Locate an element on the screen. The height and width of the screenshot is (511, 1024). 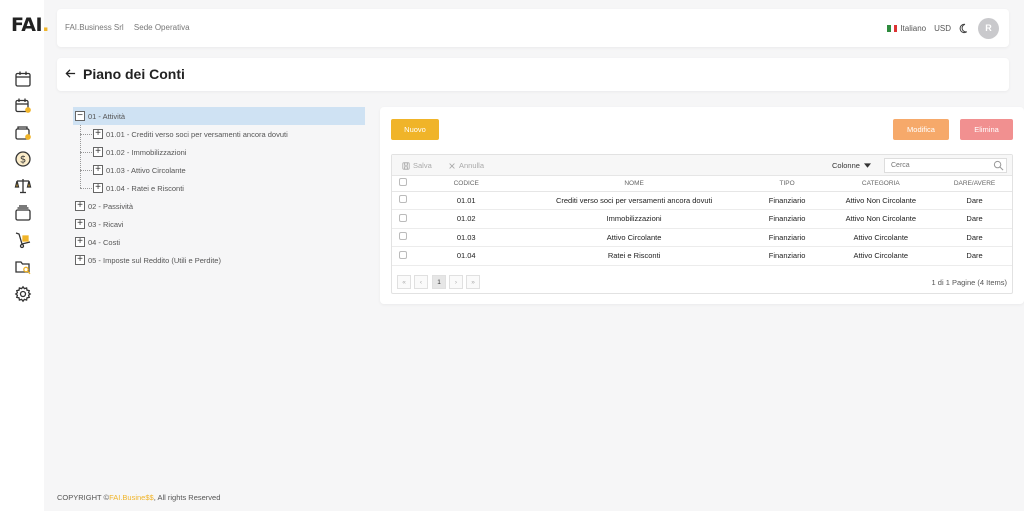
column-header-nome: NOME is located at coordinates (634, 184).